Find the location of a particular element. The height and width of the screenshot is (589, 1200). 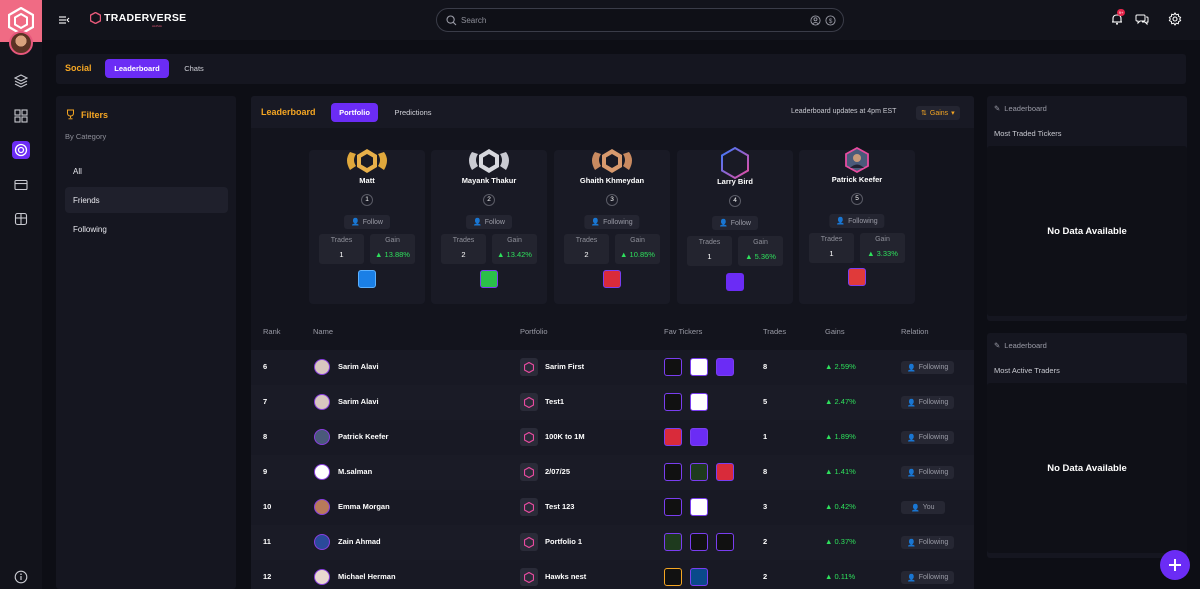

row-portfolio: 2/07/25 is located at coordinates (557, 471).